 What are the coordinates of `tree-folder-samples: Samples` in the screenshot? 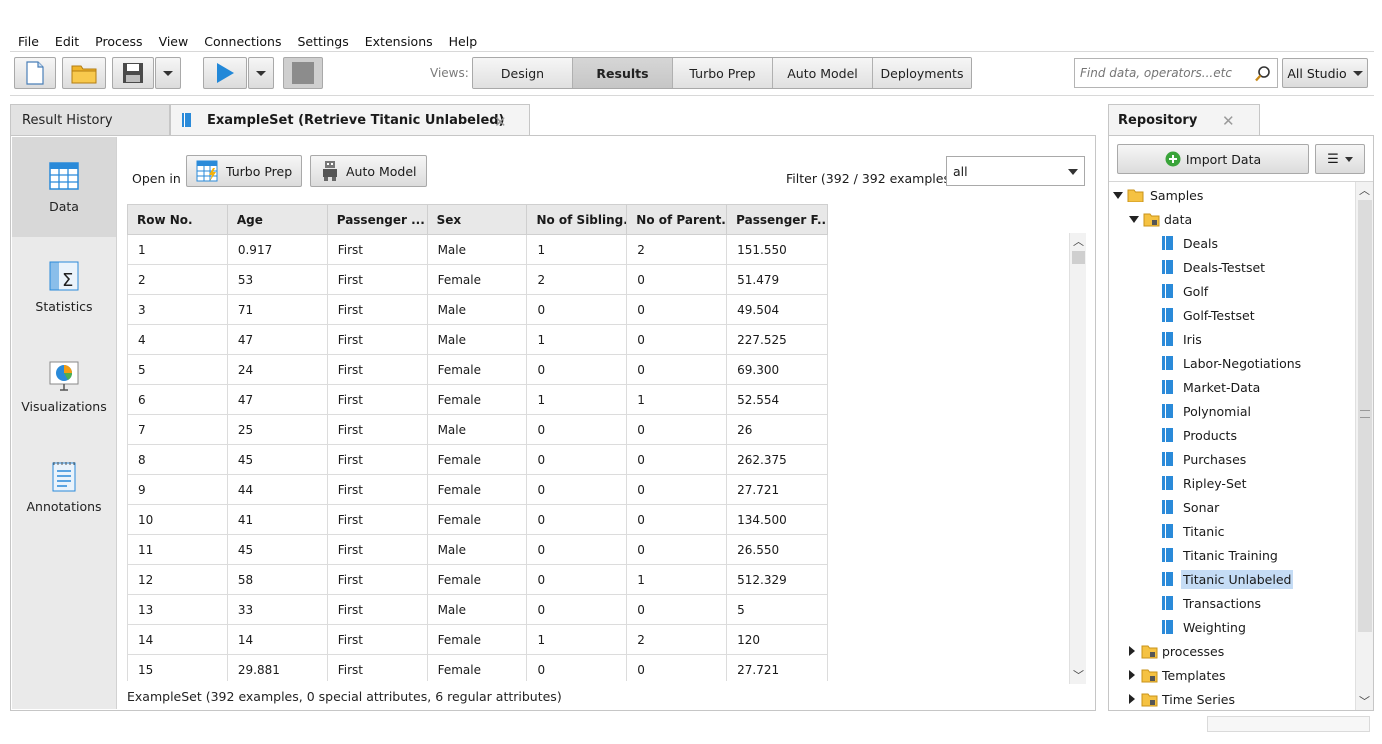 It's located at (1159, 195).